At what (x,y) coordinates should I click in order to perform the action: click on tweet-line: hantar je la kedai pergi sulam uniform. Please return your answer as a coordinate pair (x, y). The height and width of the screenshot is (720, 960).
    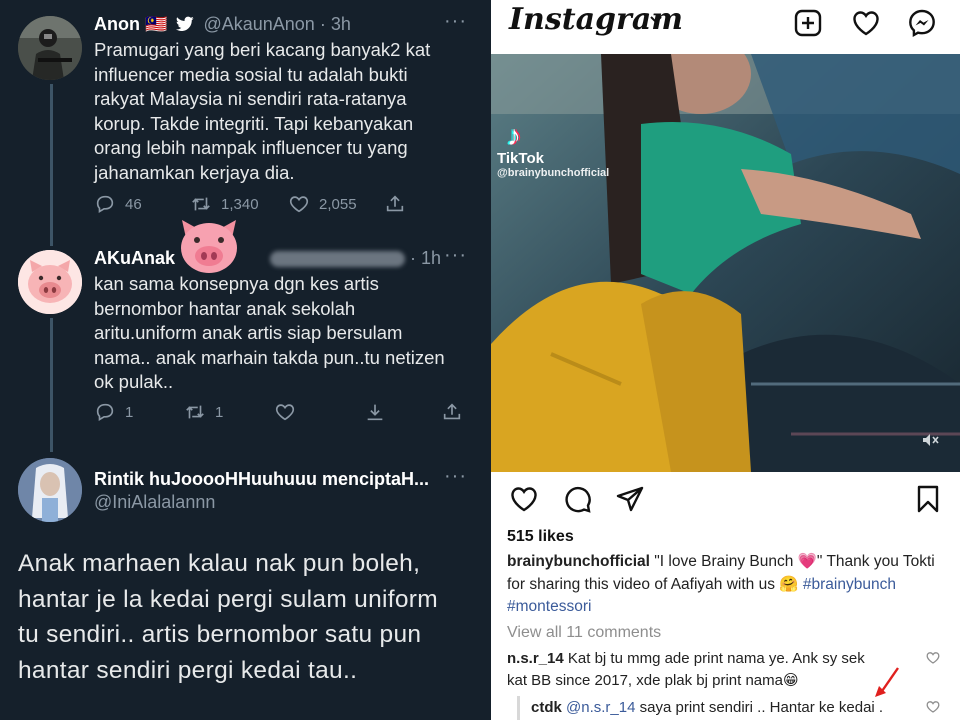
    Looking at the image, I should click on (228, 599).